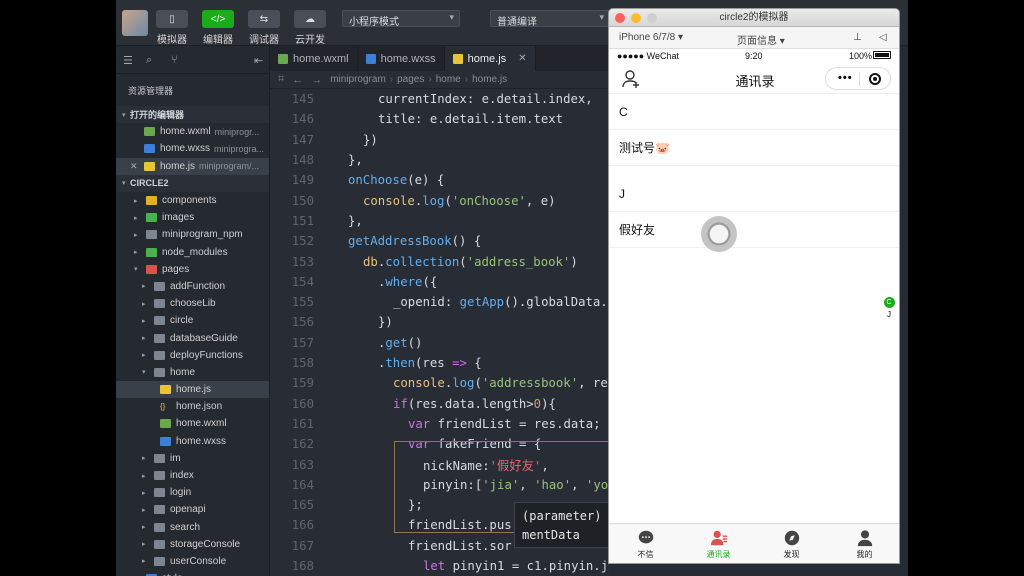 Image resolution: width=1024 pixels, height=576 pixels. What do you see at coordinates (889, 314) in the screenshot?
I see `index-letter: J` at bounding box center [889, 314].